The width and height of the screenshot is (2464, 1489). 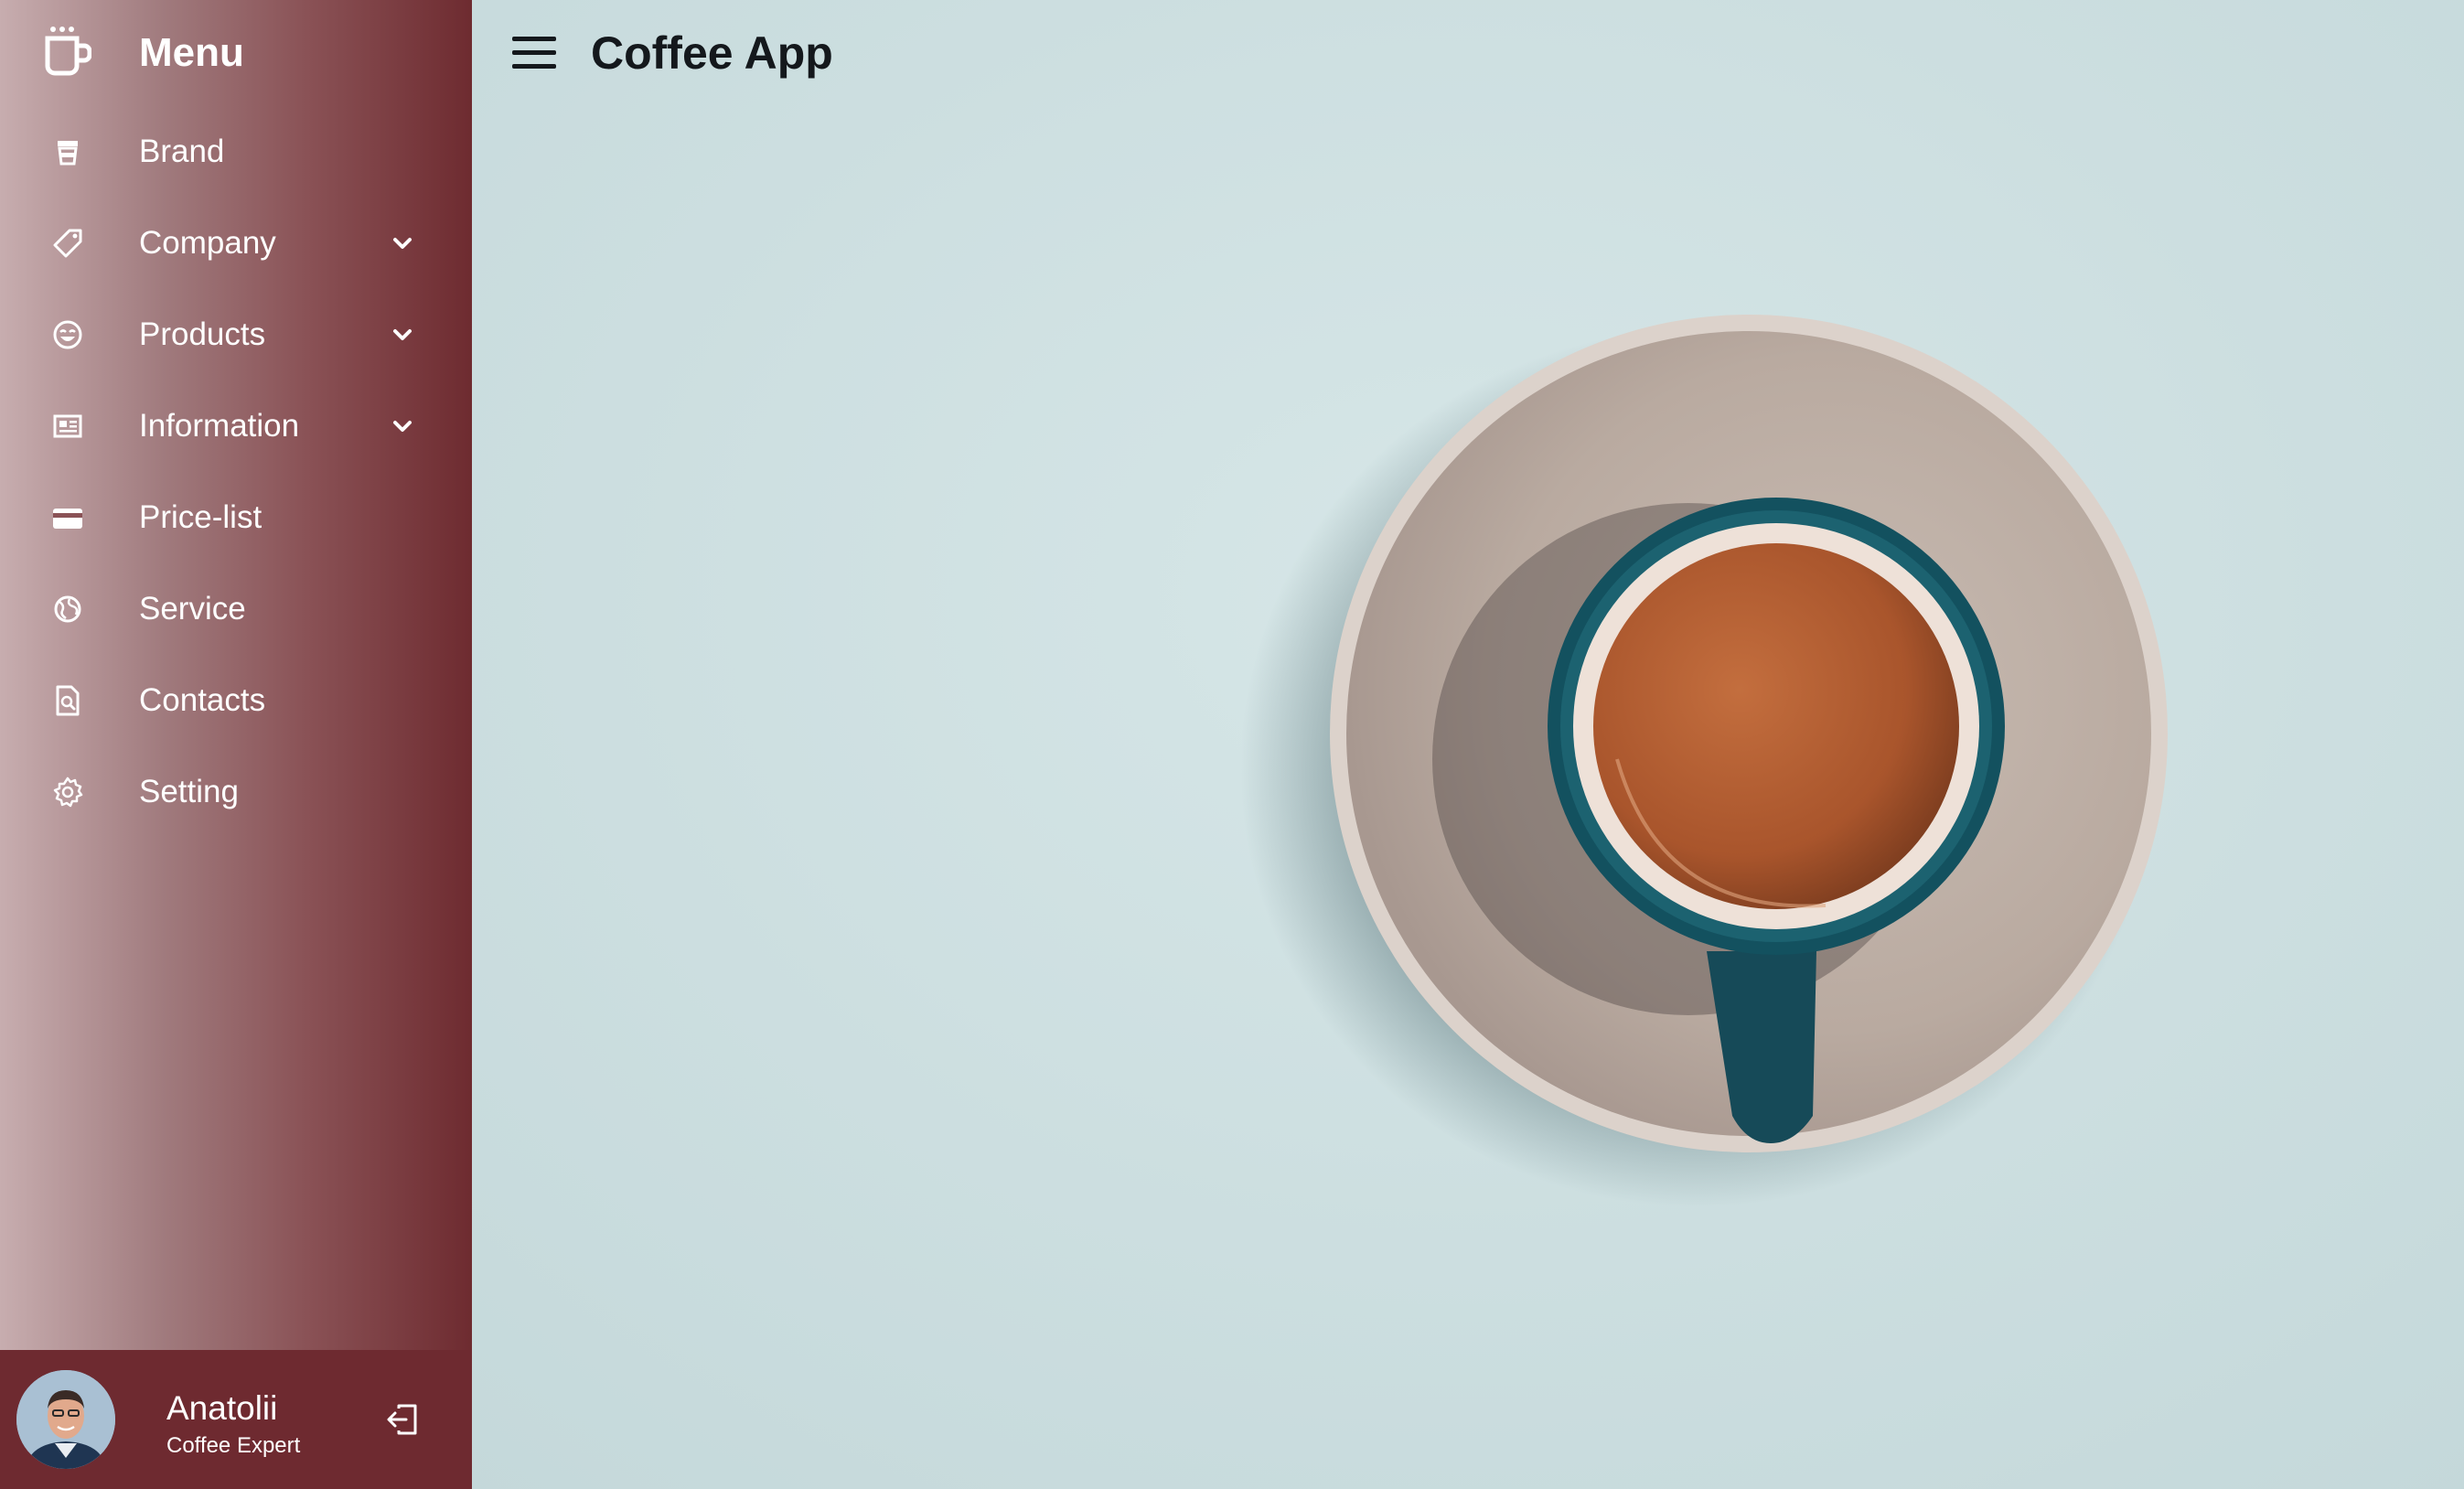 What do you see at coordinates (68, 792) in the screenshot?
I see `gear-icon` at bounding box center [68, 792].